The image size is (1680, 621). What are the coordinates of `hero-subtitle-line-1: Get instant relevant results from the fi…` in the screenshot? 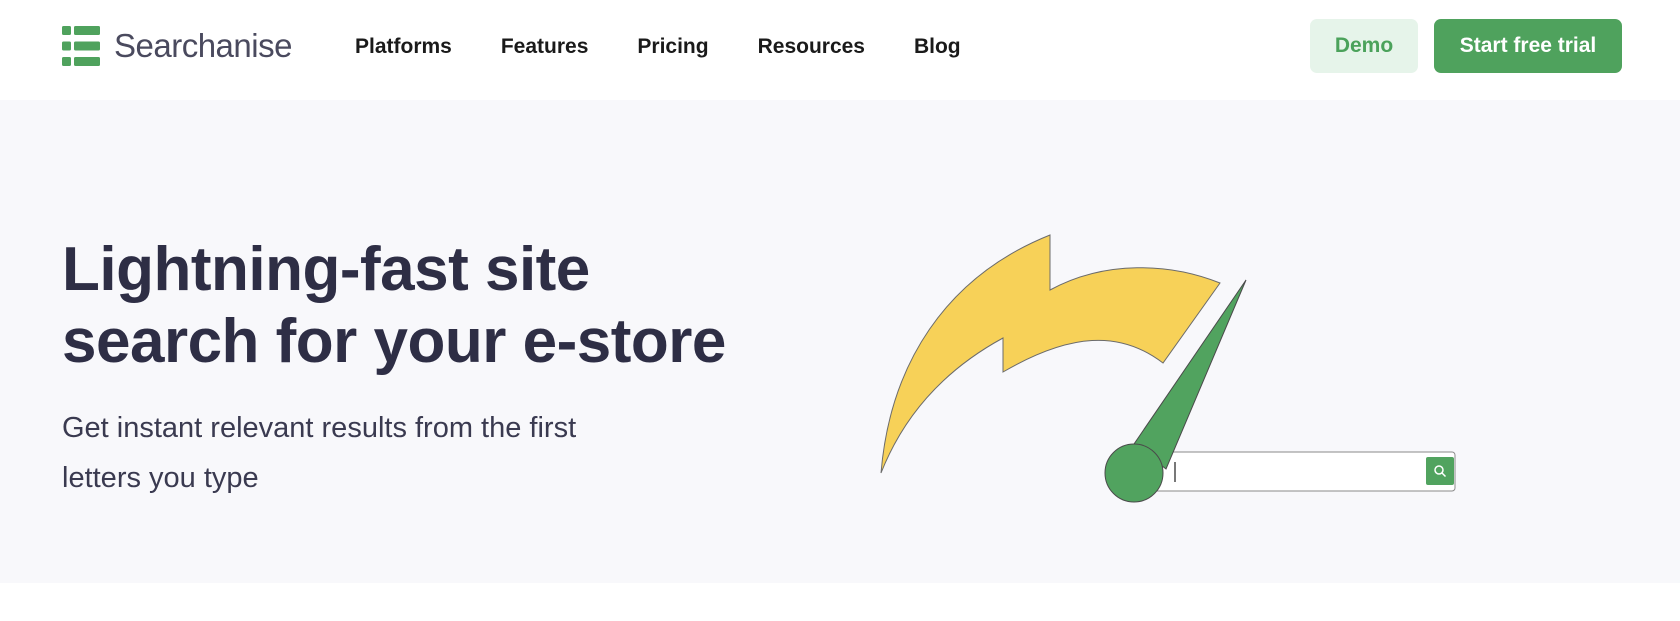 It's located at (319, 428).